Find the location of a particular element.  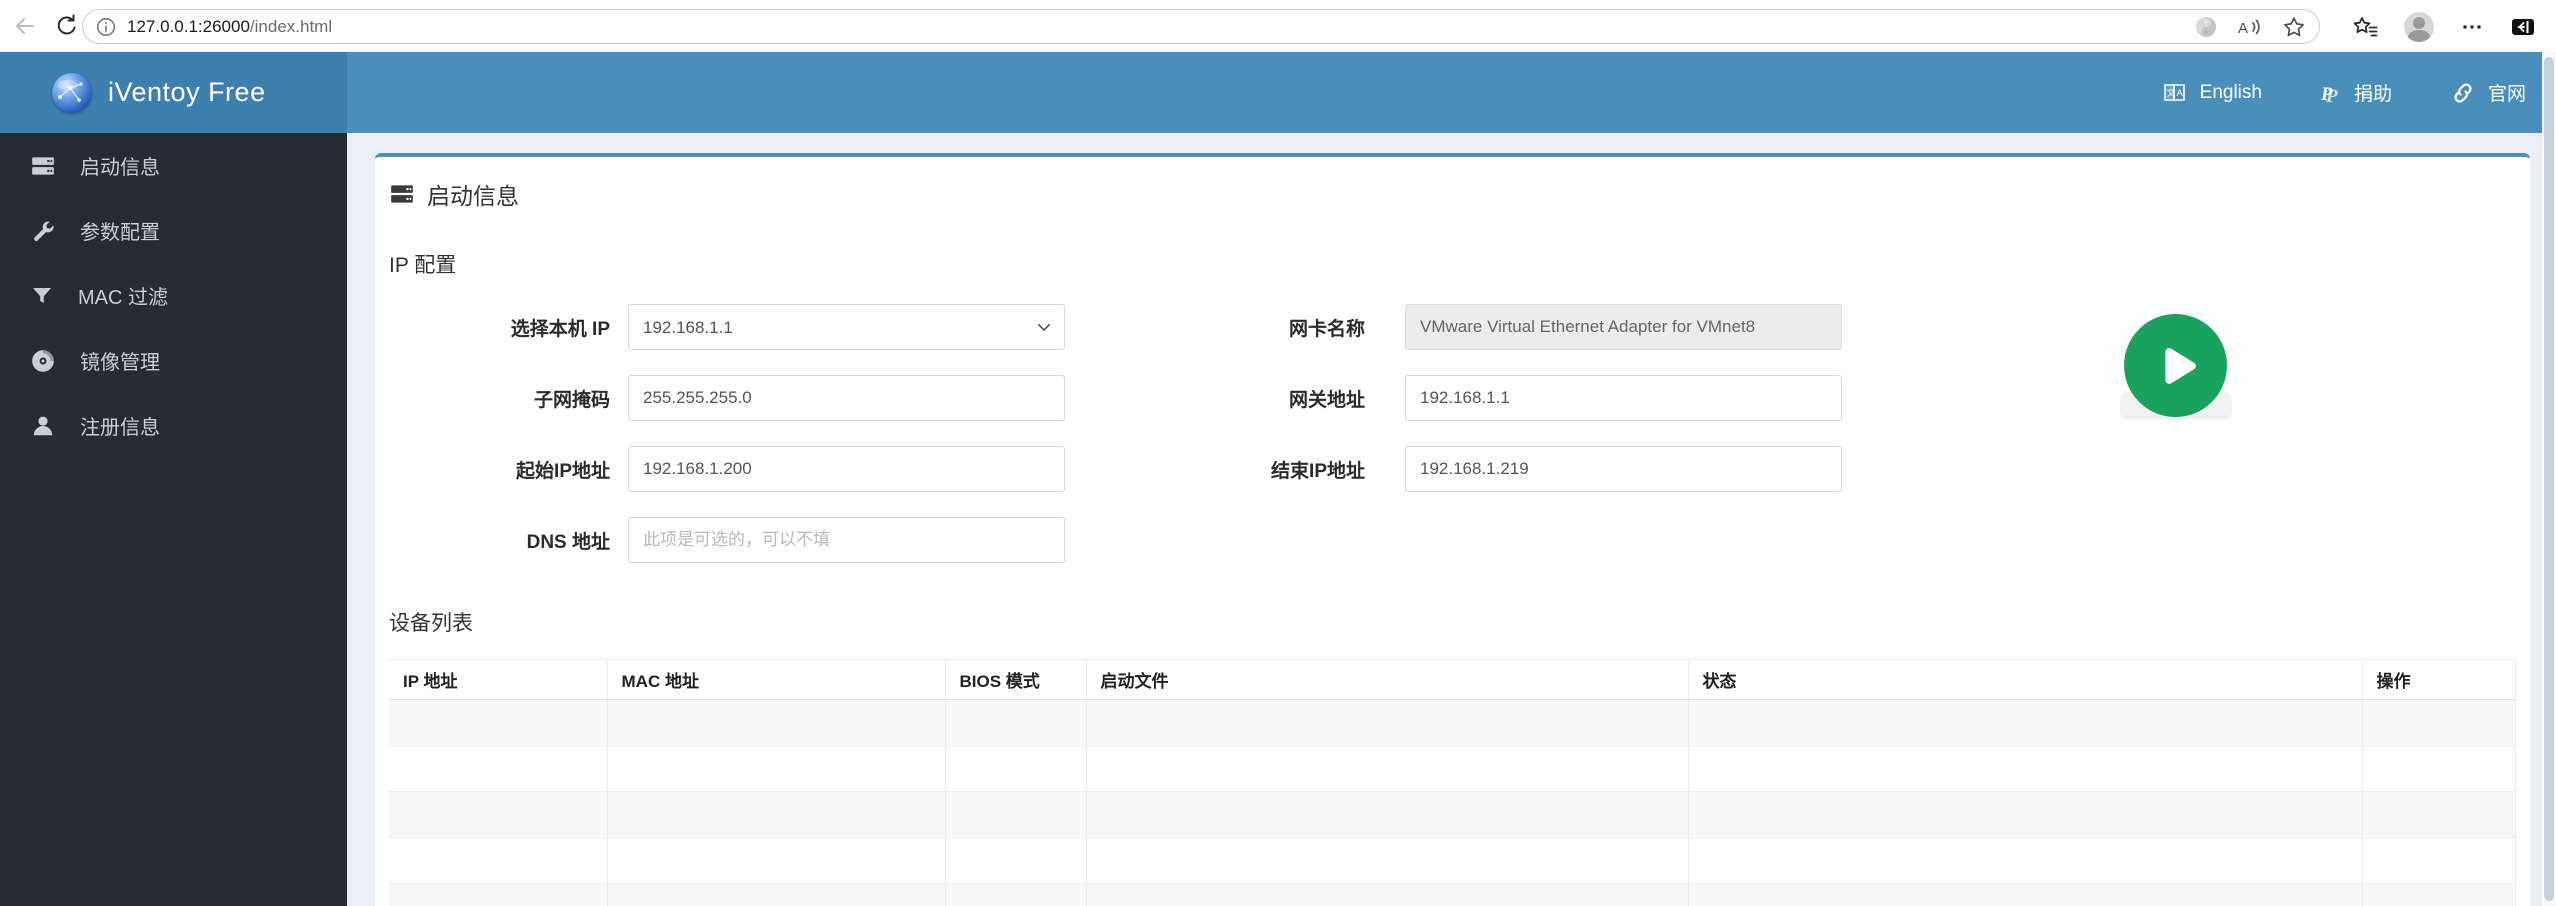

ip-end-label: 结束IP地址 is located at coordinates (1318, 471).